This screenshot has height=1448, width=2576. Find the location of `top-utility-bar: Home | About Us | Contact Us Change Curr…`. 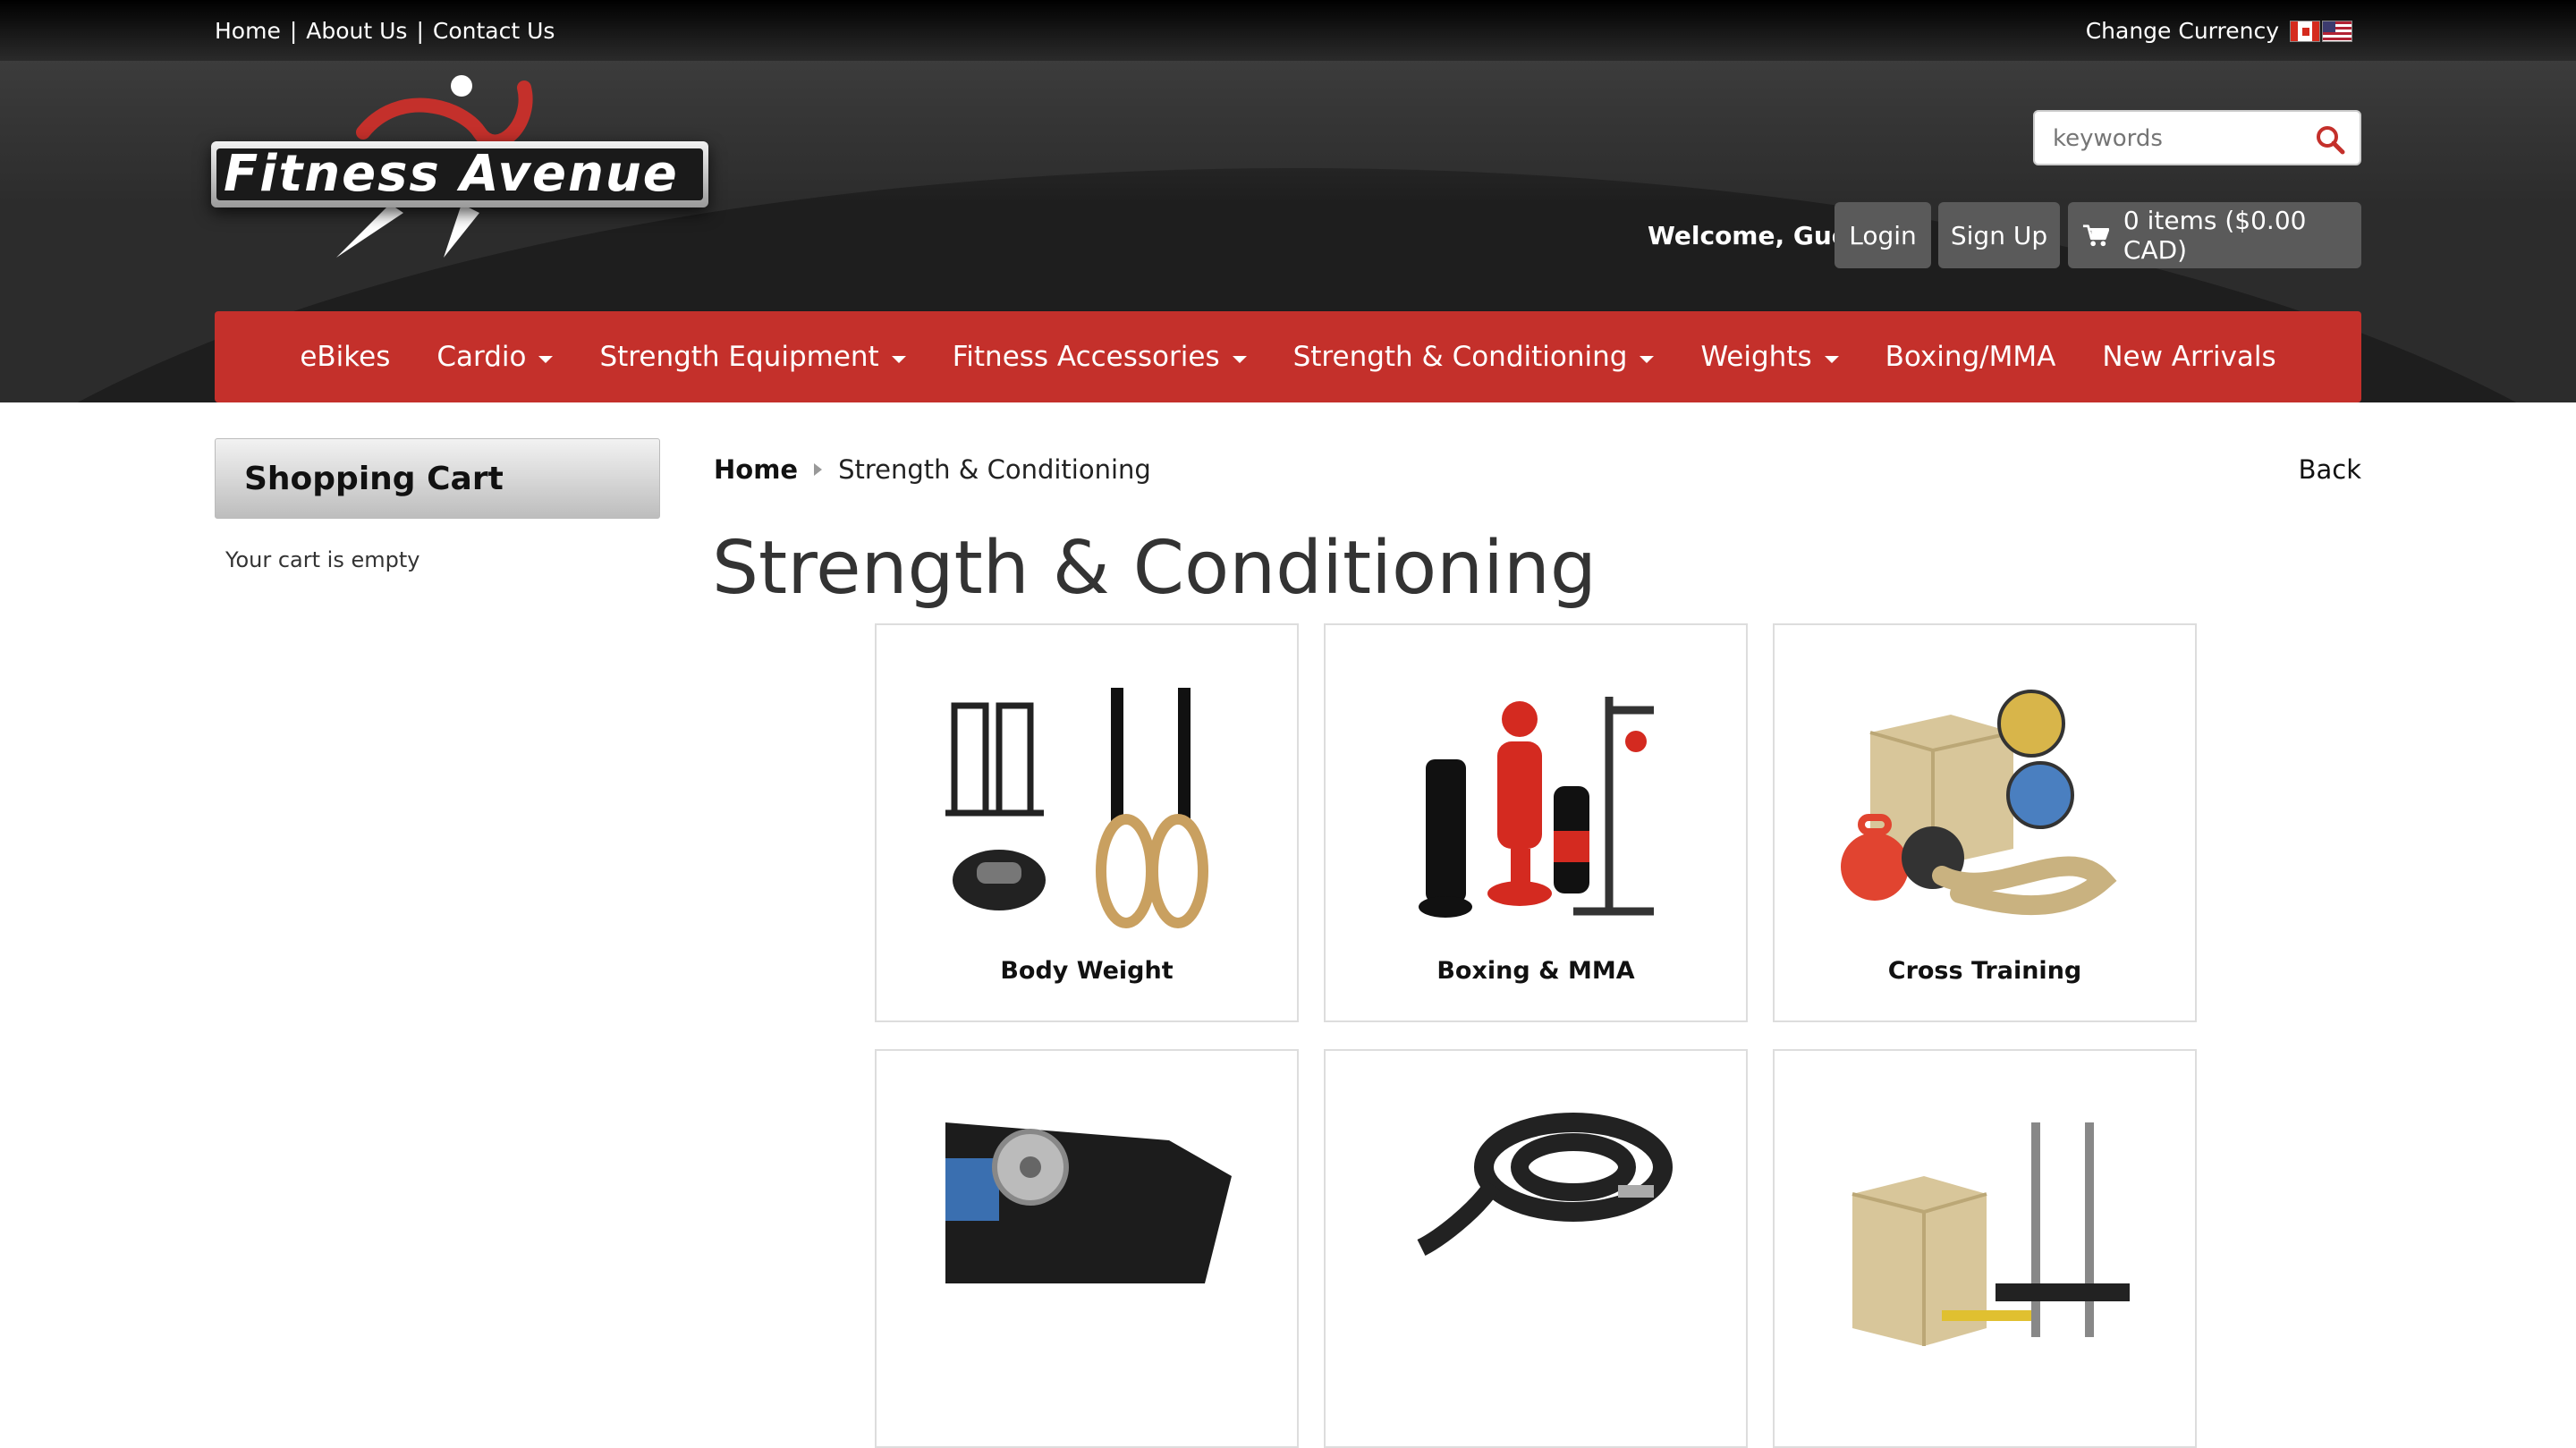

top-utility-bar: Home | About Us | Contact Us Change Curr… is located at coordinates (1288, 31).